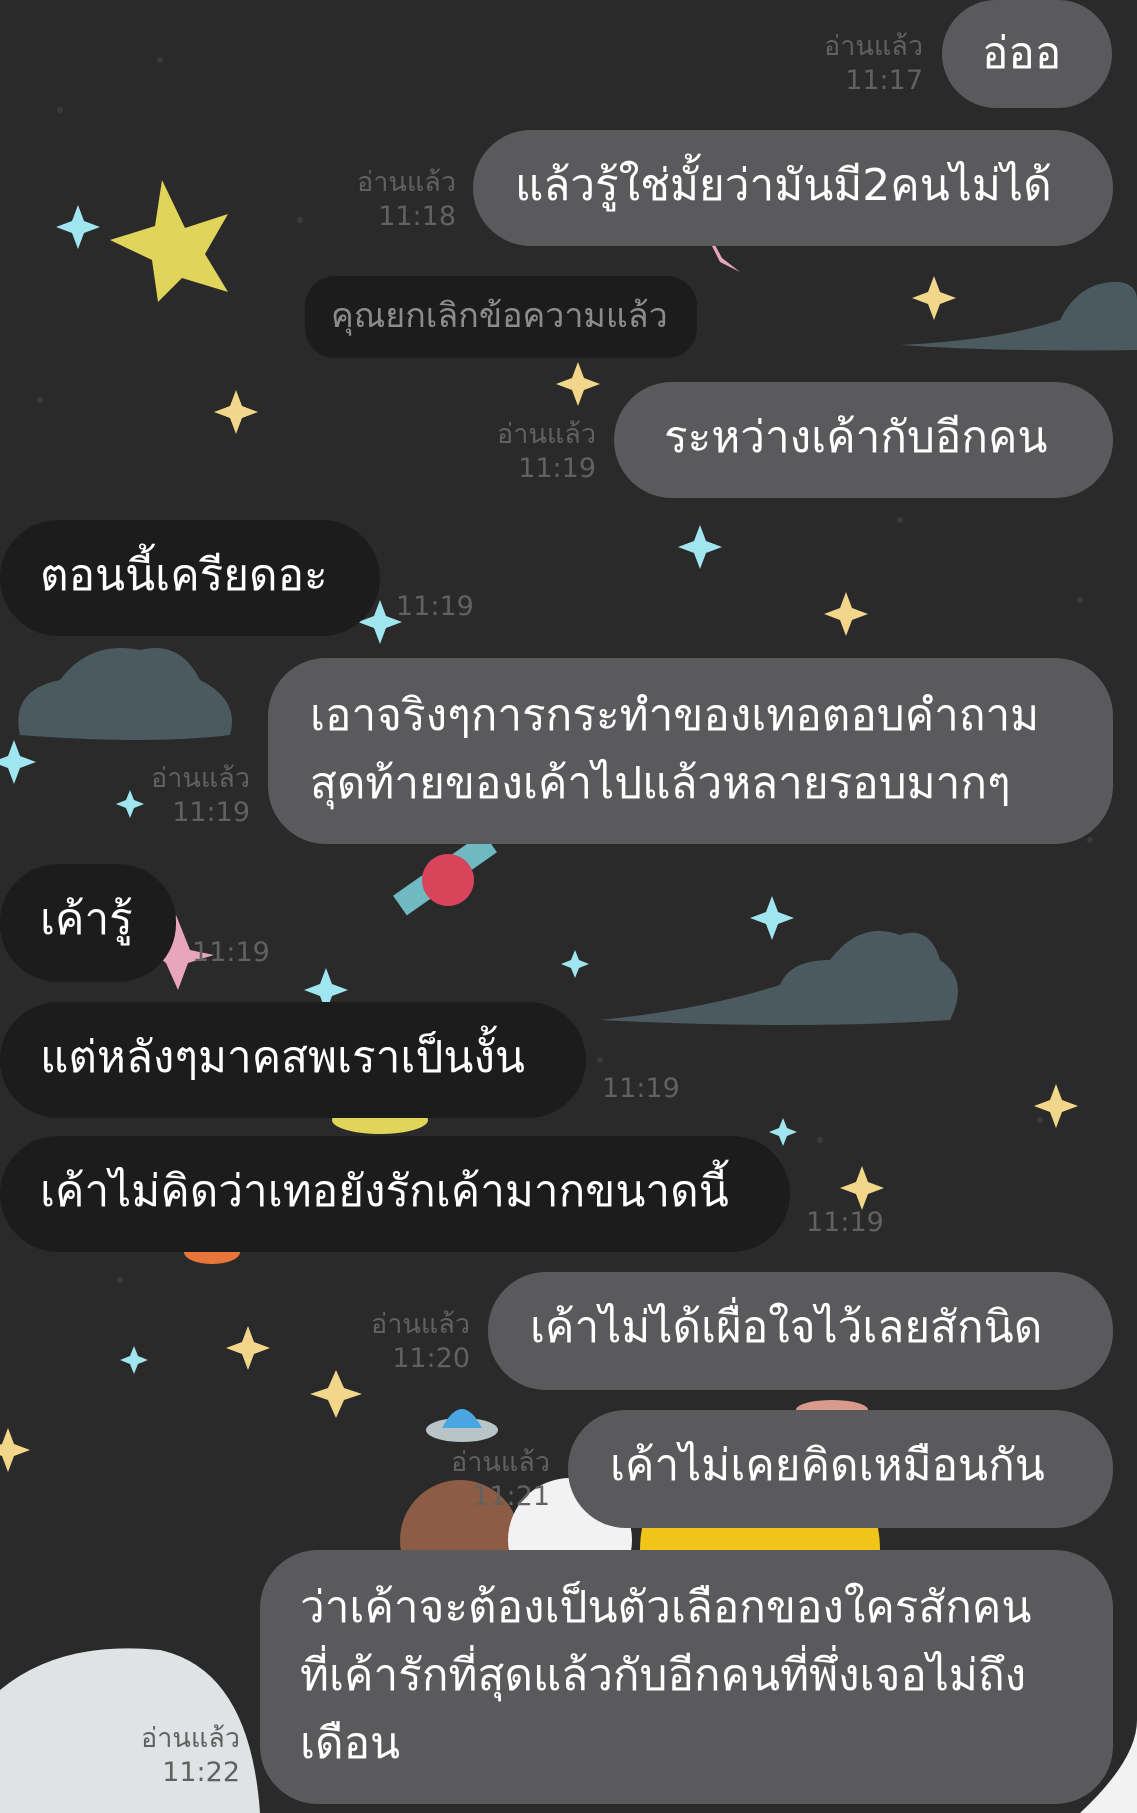 This screenshot has height=1813, width=1137. I want to click on outgoing-message: เค้าไม่เคยคิดเหมือนกัน, so click(840, 1469).